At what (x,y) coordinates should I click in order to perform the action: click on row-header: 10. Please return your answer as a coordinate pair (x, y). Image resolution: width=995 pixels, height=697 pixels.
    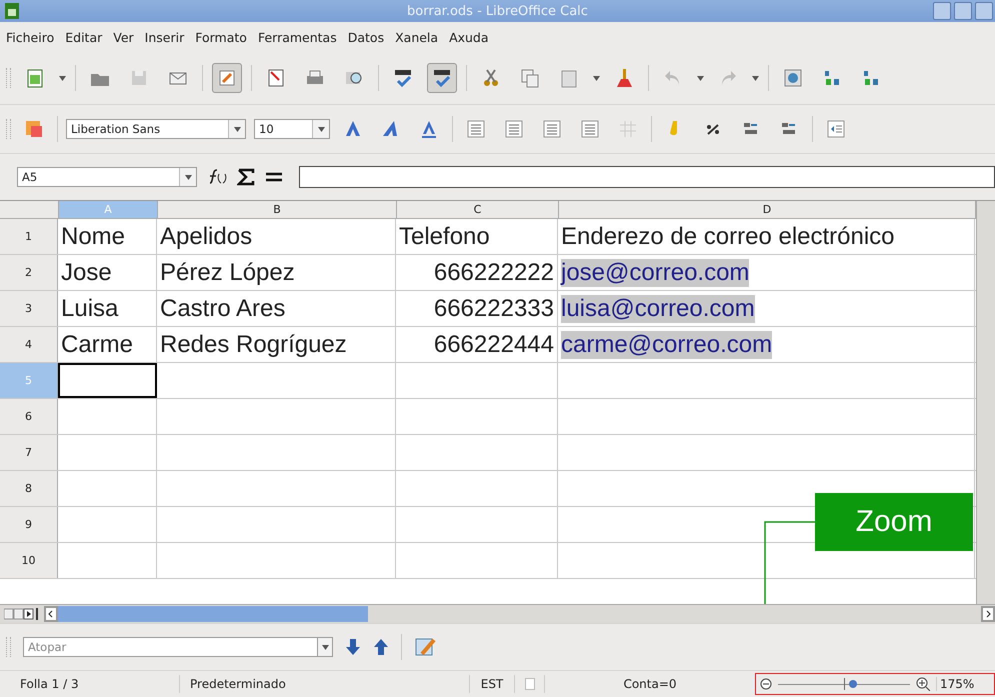
    Looking at the image, I should click on (29, 560).